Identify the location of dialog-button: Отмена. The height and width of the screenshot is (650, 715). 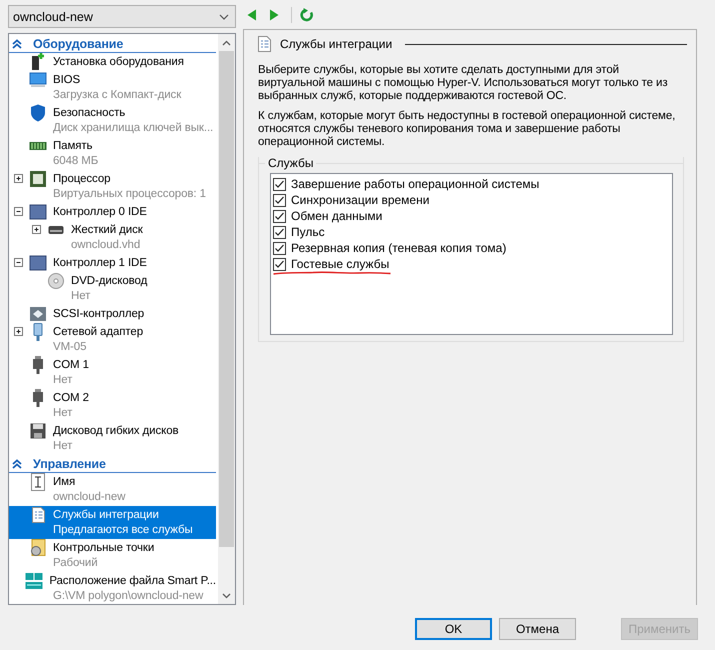
(537, 629).